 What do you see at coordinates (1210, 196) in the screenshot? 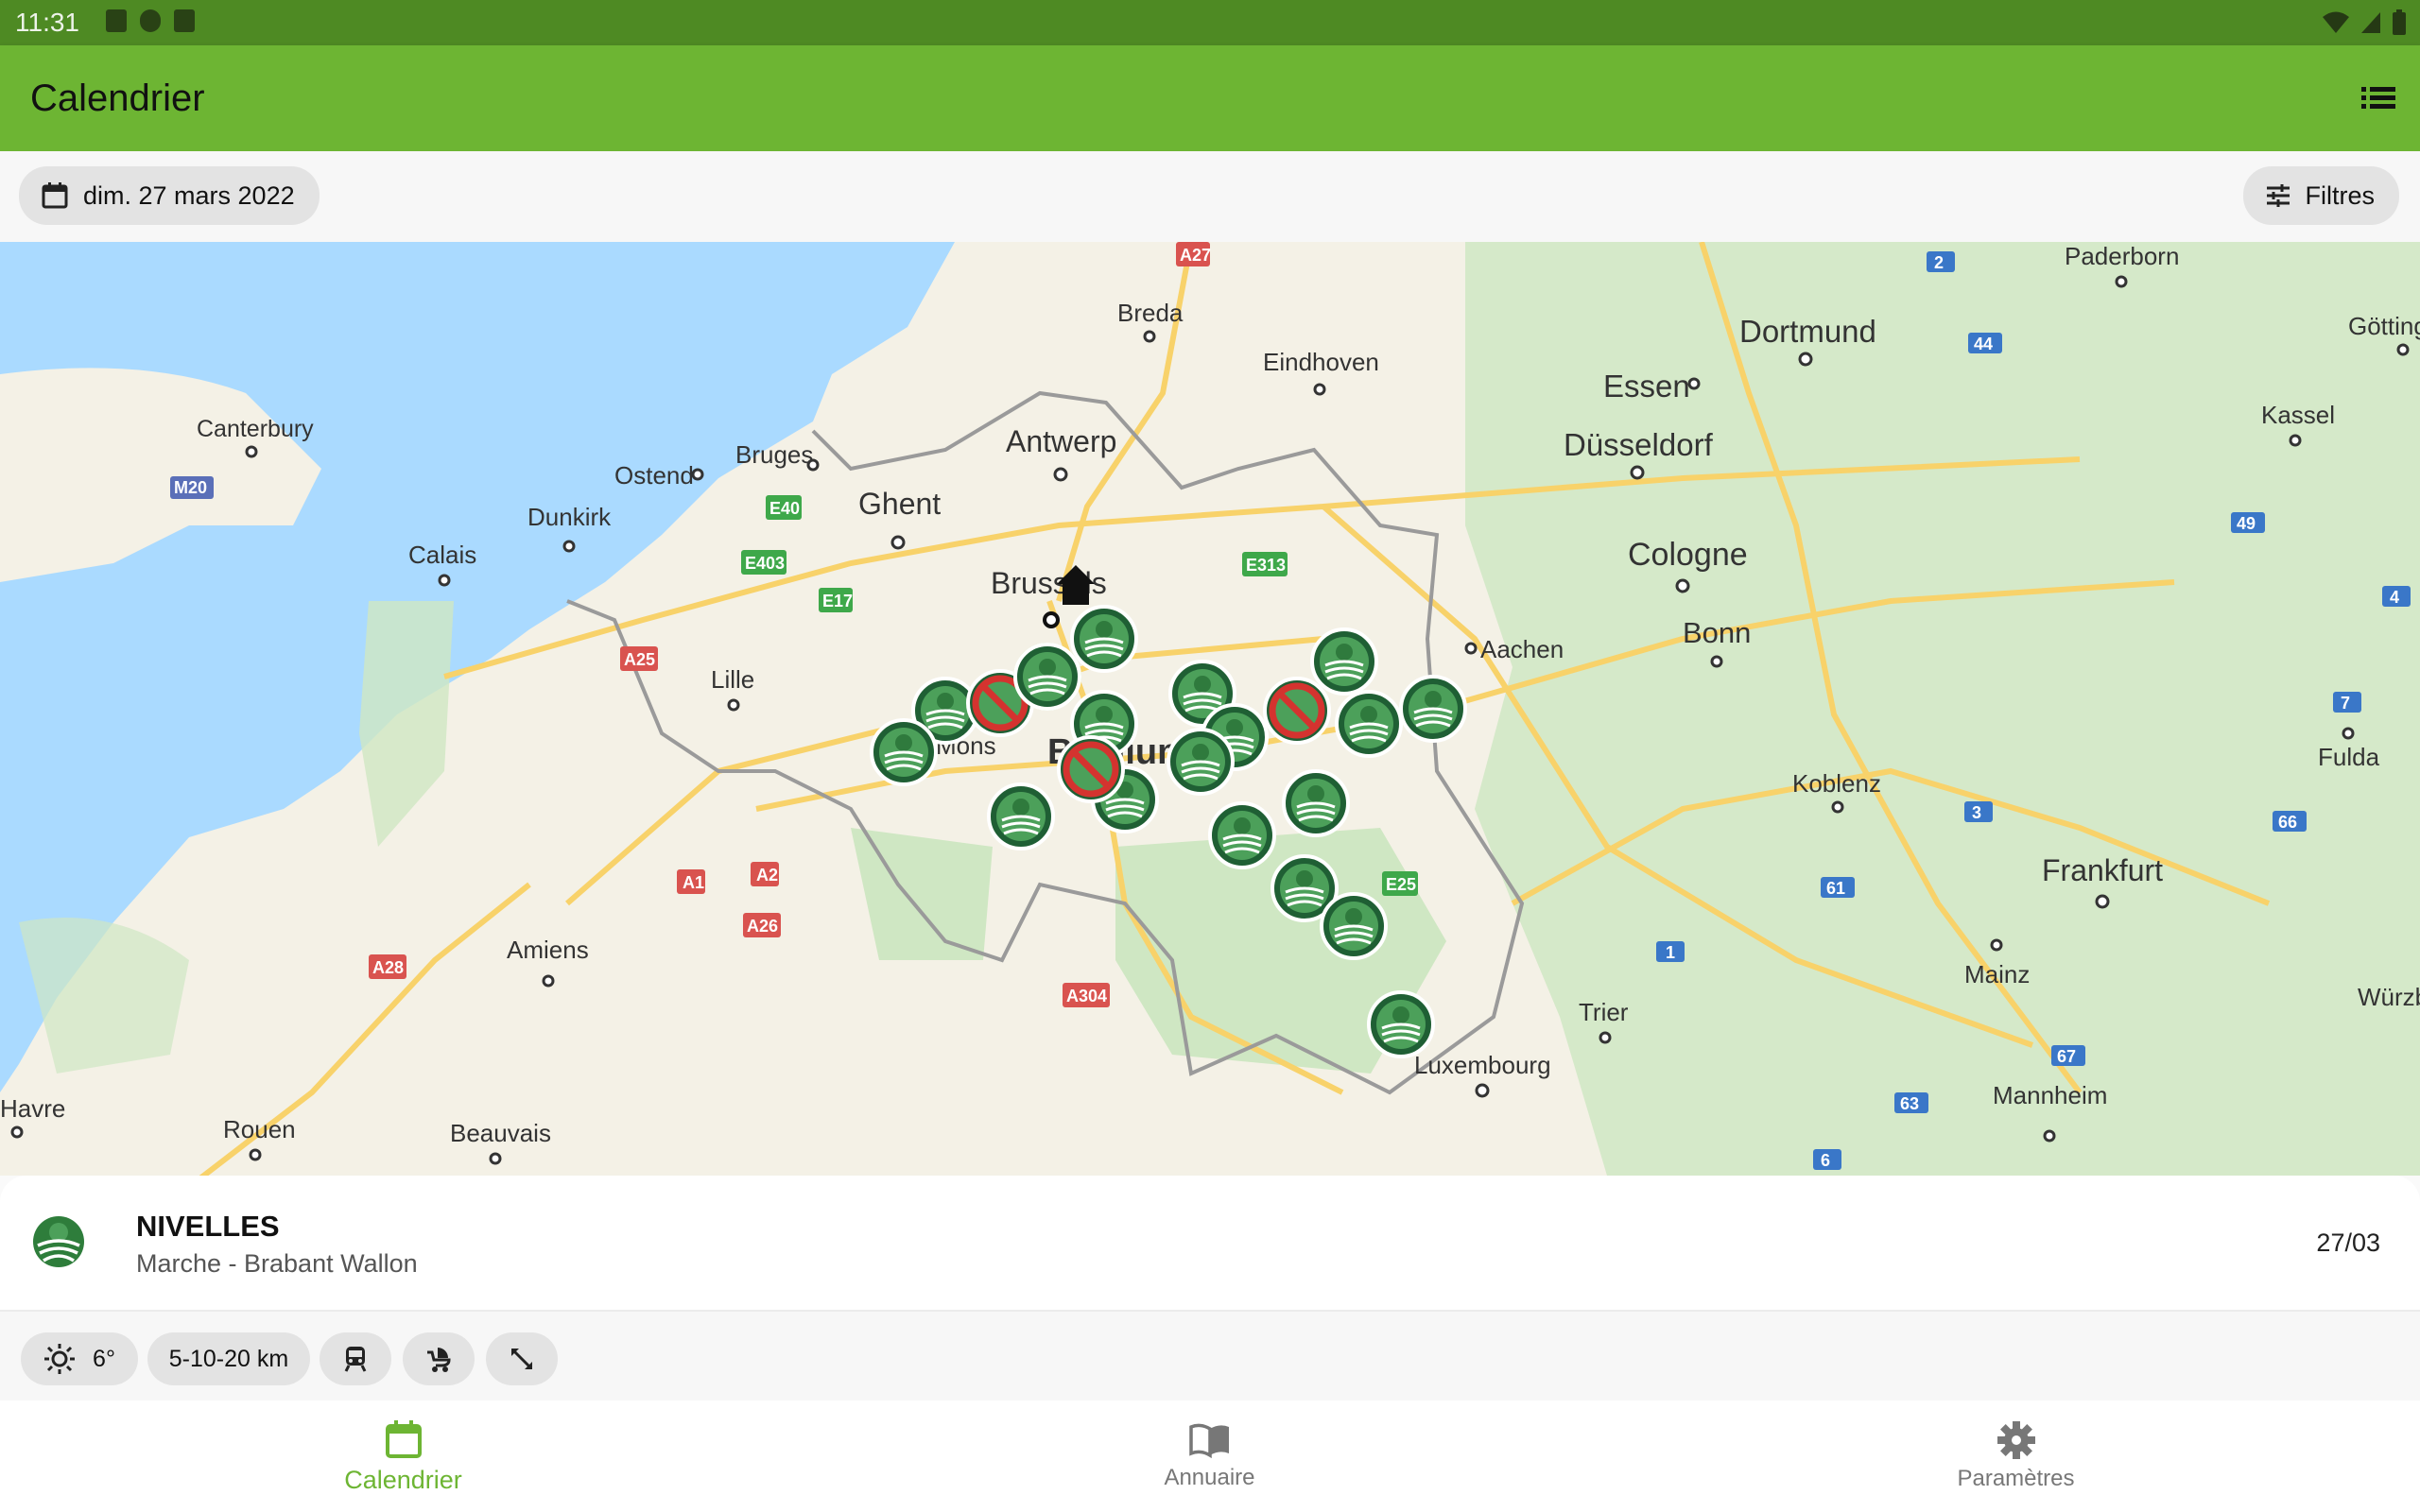
I see `filter-toolbar: dim. 27 mars 2022 Filtres` at bounding box center [1210, 196].